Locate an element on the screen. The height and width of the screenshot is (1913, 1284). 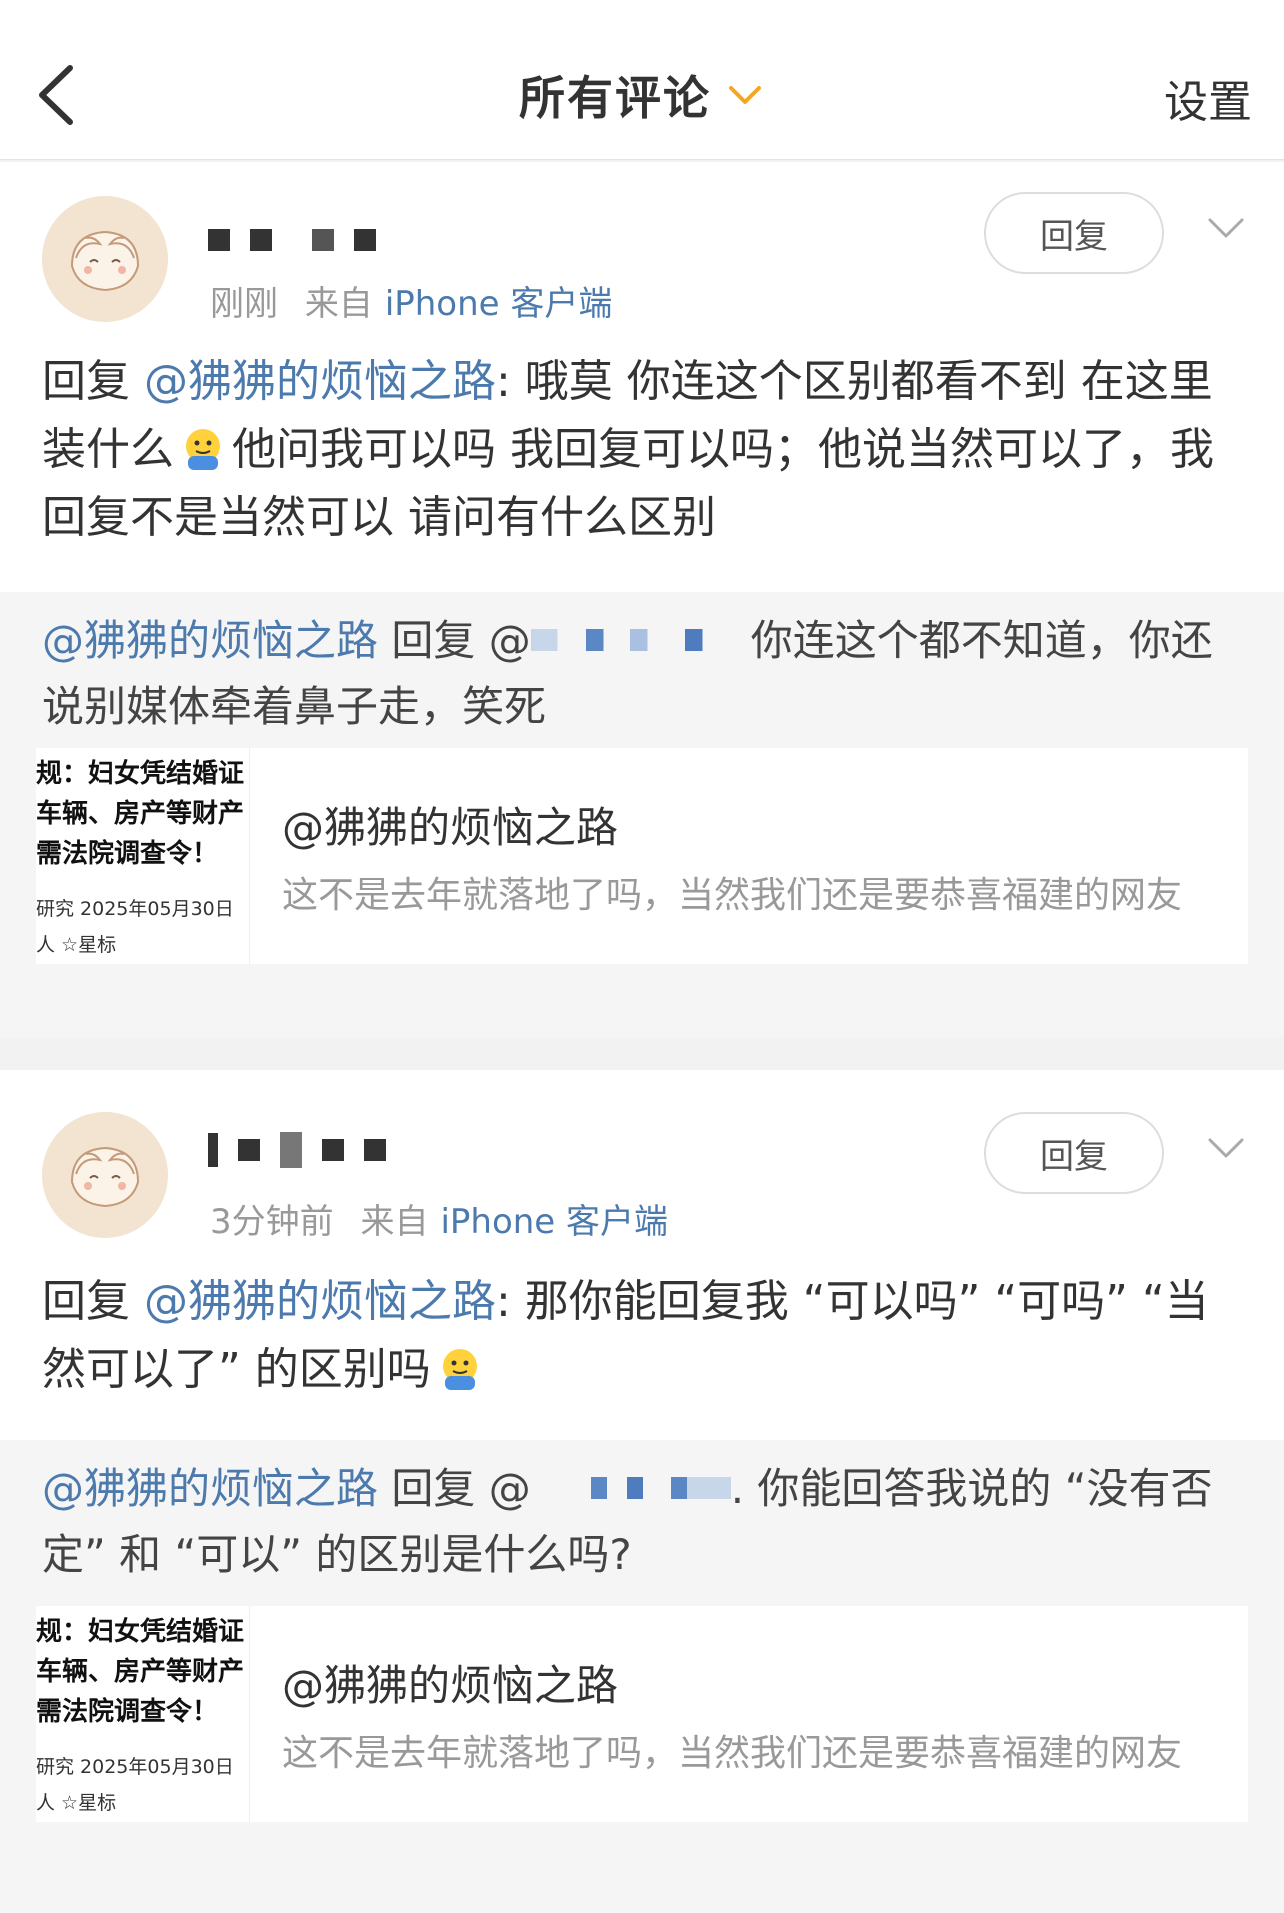
page-title: 所有评论 is located at coordinates (615, 98).